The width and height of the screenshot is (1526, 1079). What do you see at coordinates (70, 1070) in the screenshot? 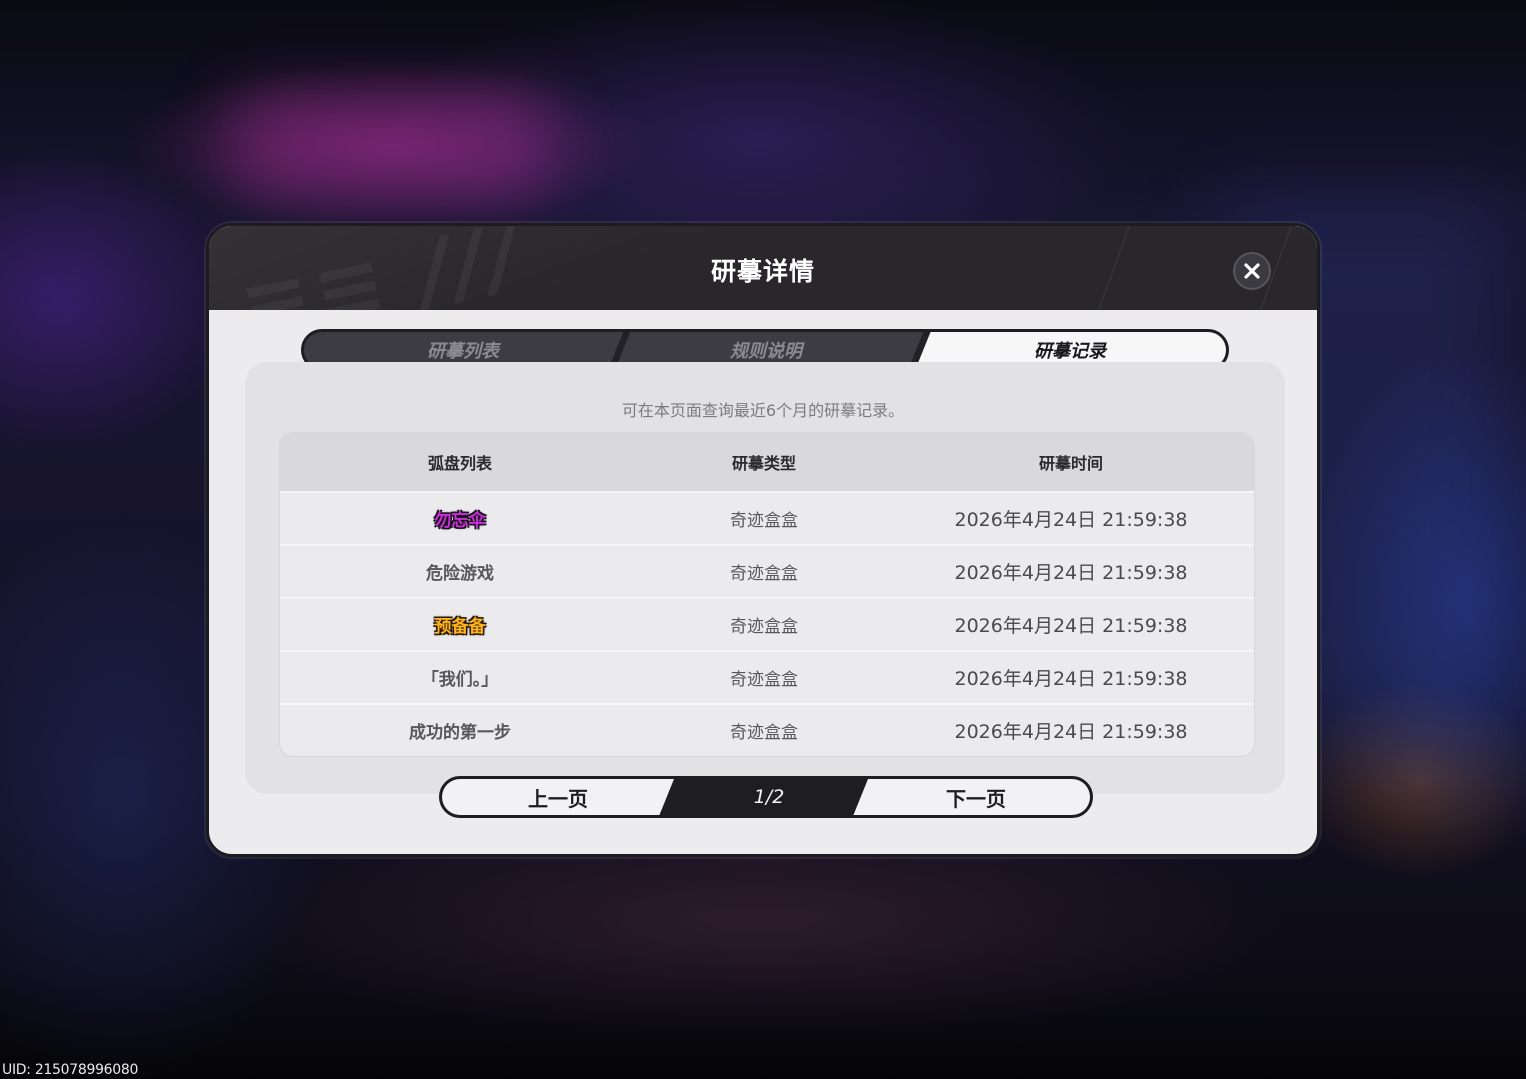
I see `uid-label: UID: 215078996080` at bounding box center [70, 1070].